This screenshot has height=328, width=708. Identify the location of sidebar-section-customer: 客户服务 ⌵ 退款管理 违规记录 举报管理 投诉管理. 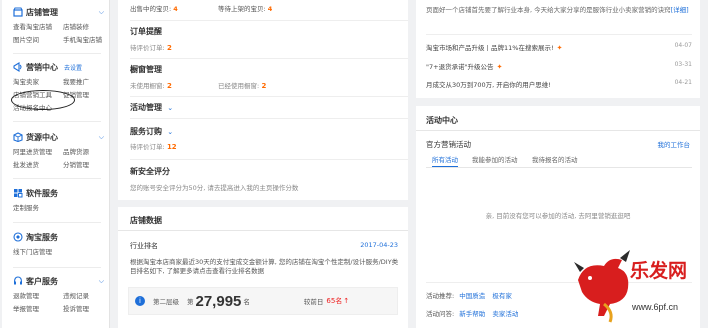
(56, 294).